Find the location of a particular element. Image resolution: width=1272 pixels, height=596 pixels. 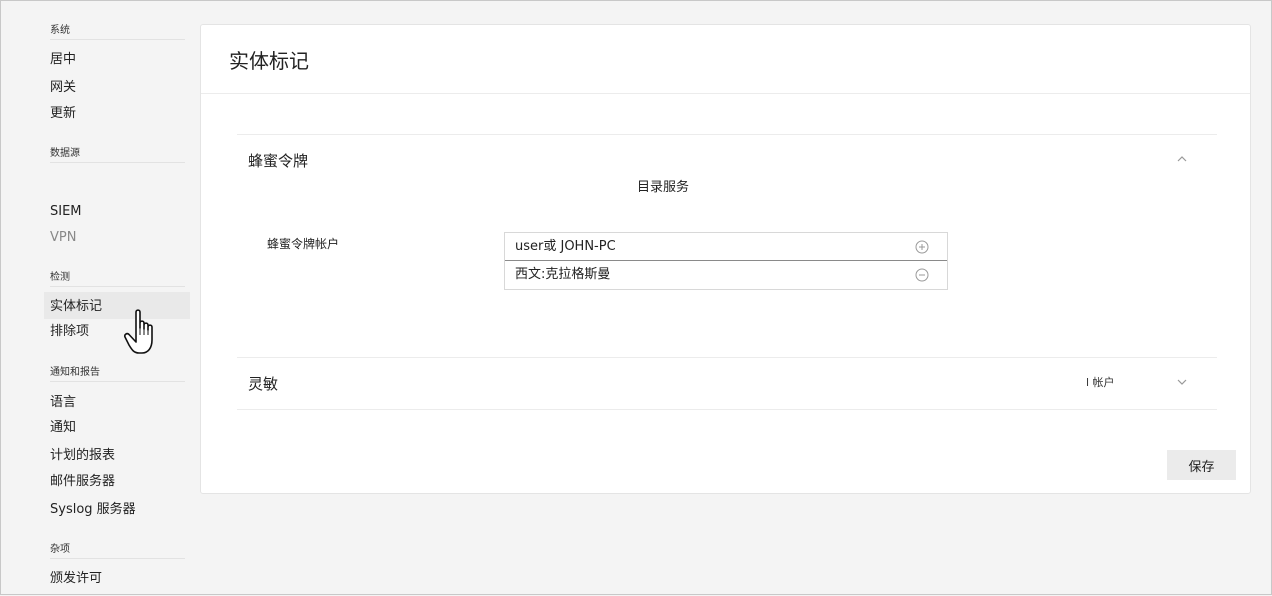

sensitive-section-top-divider is located at coordinates (727, 357).